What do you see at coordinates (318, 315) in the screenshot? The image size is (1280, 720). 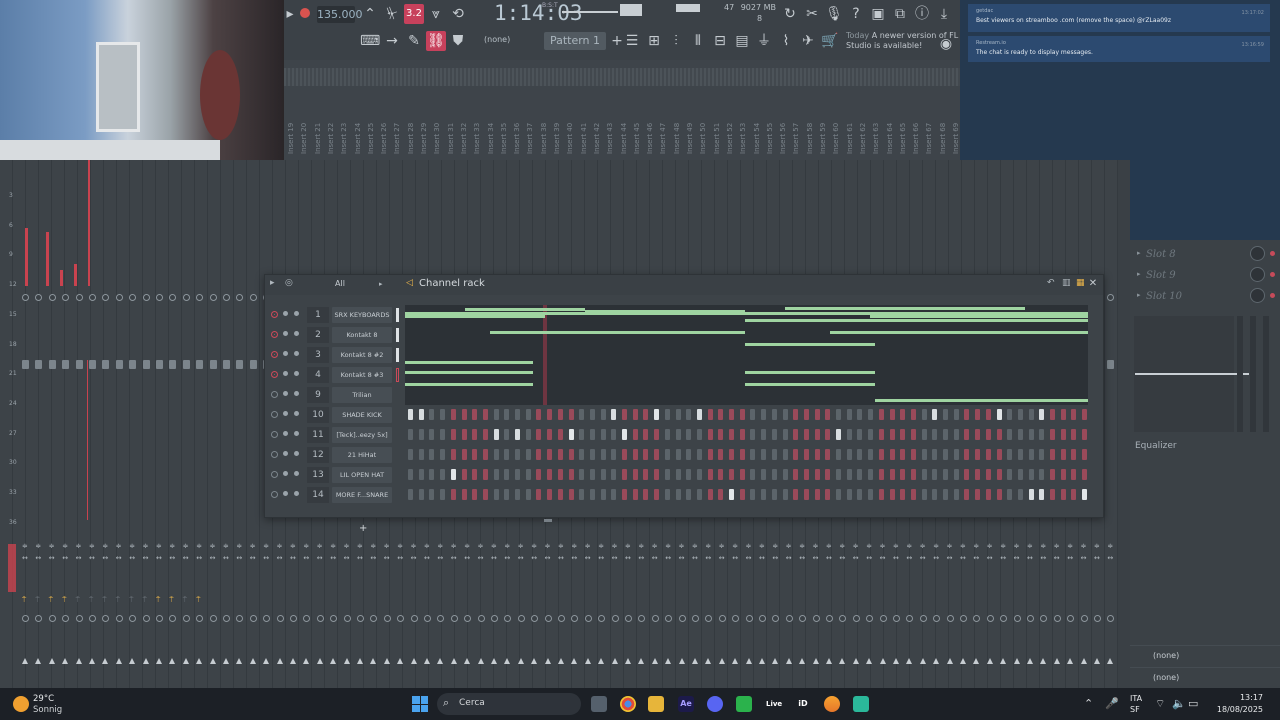 I see `channel-insert-number: 1` at bounding box center [318, 315].